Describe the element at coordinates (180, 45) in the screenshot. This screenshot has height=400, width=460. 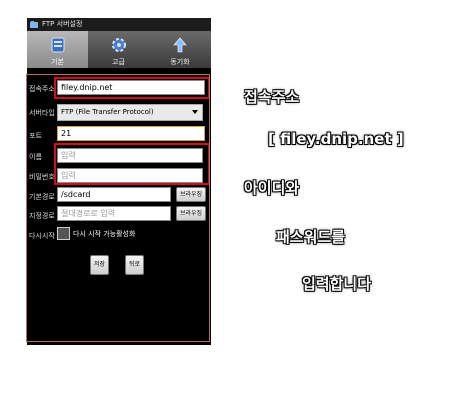
I see `upload-arrow-icon` at that location.